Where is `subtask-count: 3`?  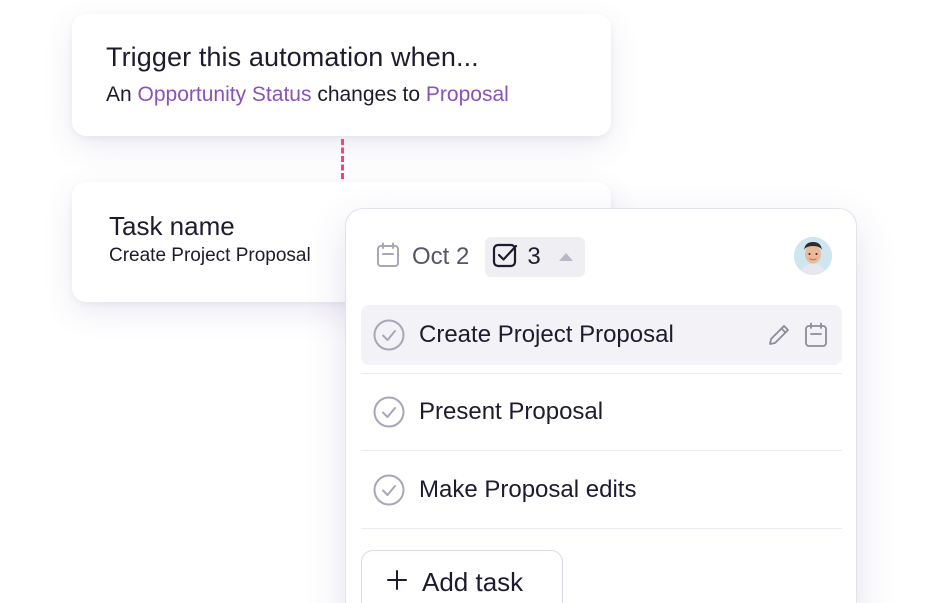
subtask-count: 3 is located at coordinates (534, 256).